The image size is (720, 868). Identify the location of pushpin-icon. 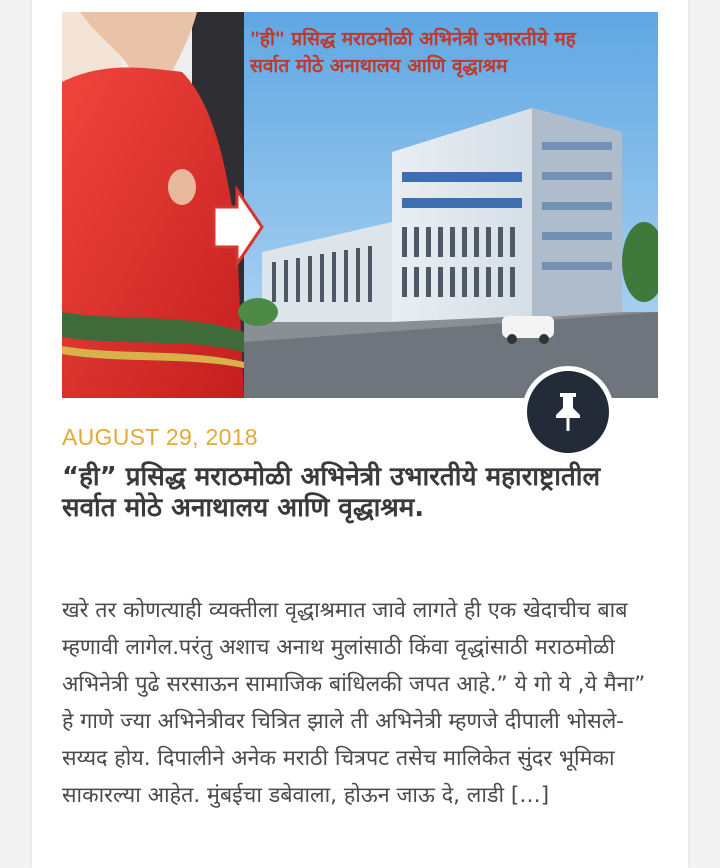
(568, 412).